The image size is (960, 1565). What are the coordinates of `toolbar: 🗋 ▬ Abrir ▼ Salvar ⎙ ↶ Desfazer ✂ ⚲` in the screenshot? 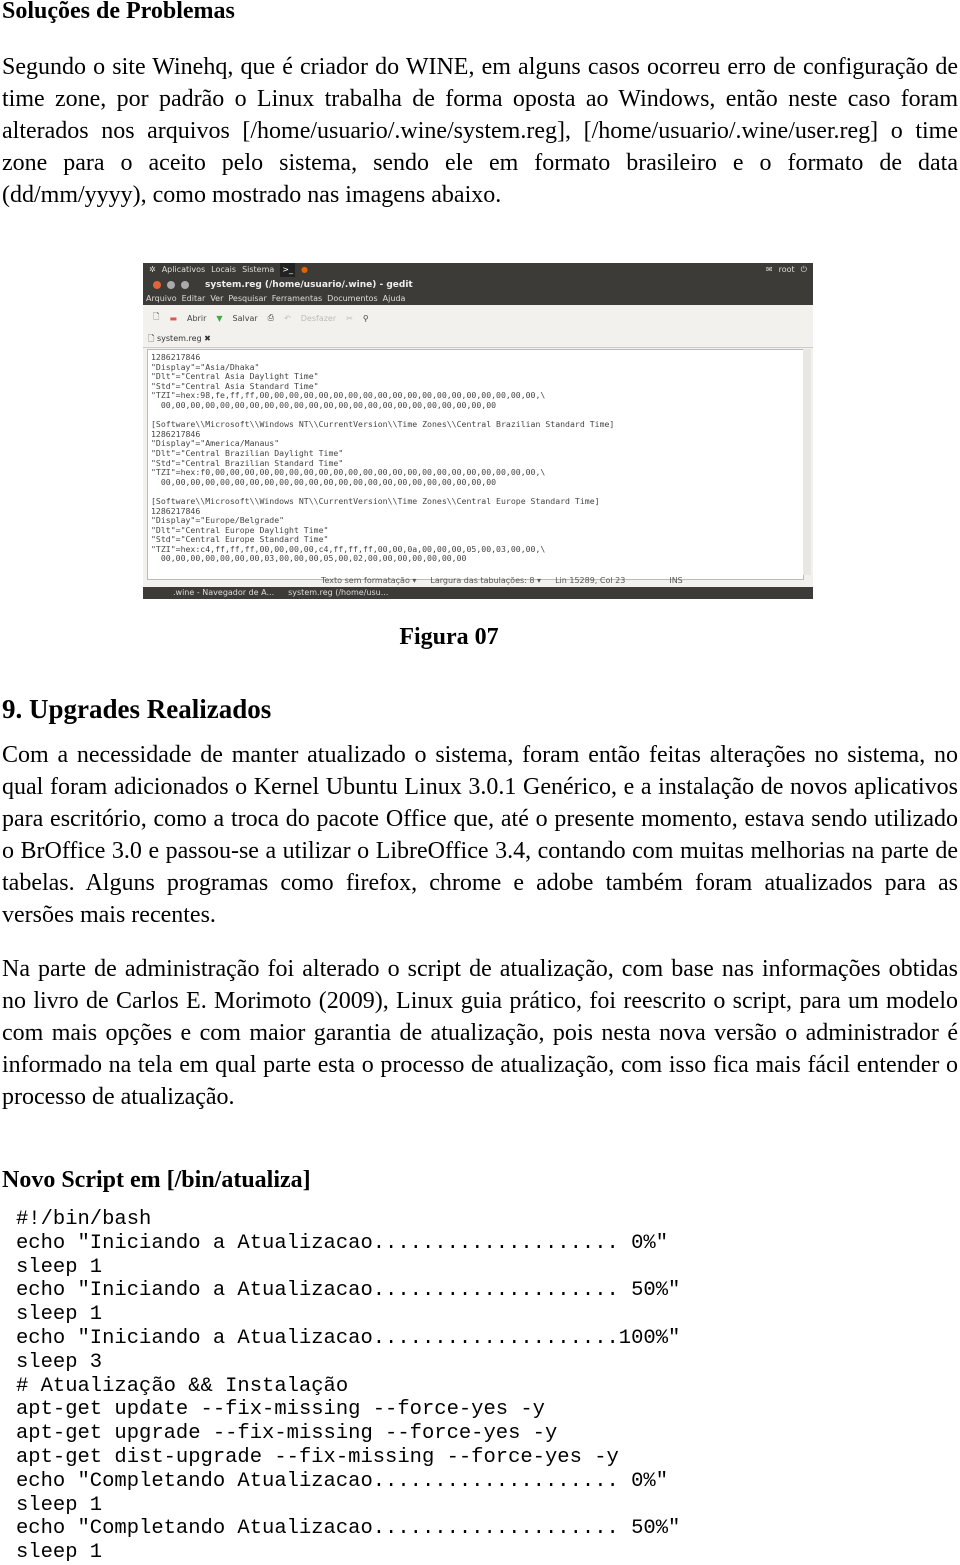 It's located at (478, 318).